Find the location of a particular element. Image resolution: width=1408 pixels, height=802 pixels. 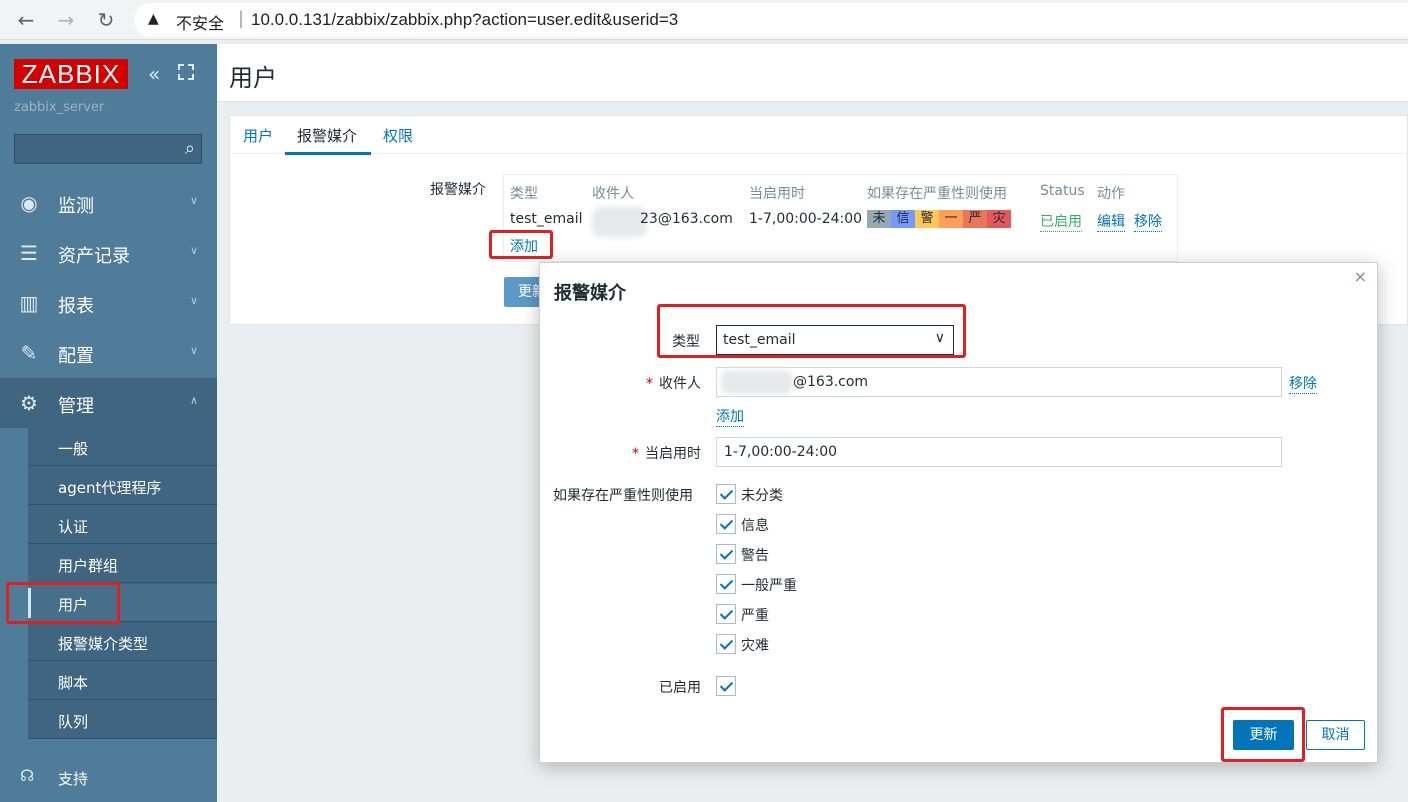

insecure-label: 不安全 is located at coordinates (200, 23).